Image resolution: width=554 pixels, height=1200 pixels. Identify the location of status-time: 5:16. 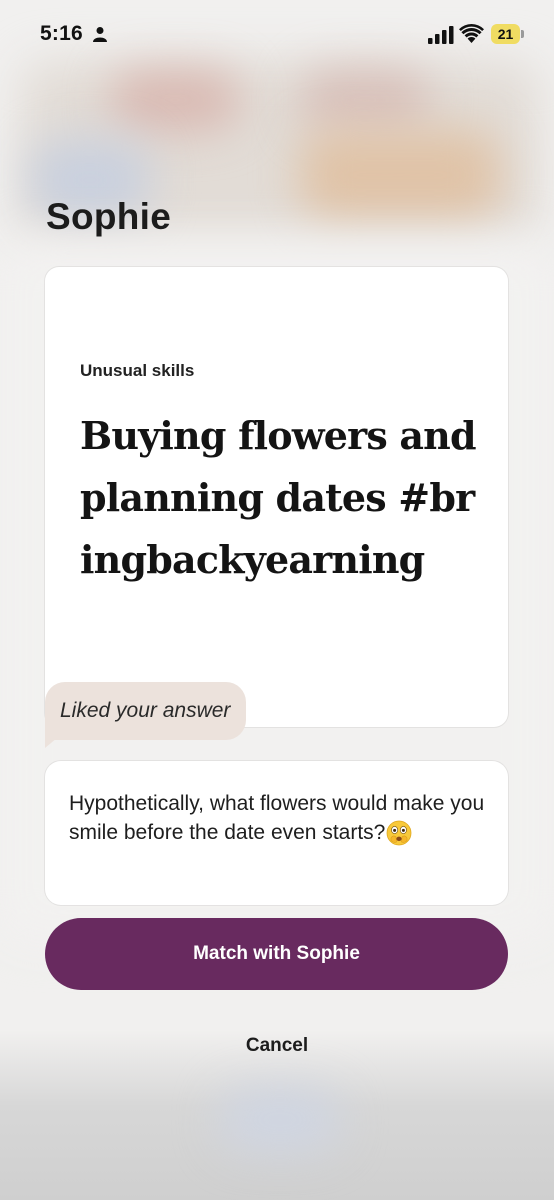
(61, 33).